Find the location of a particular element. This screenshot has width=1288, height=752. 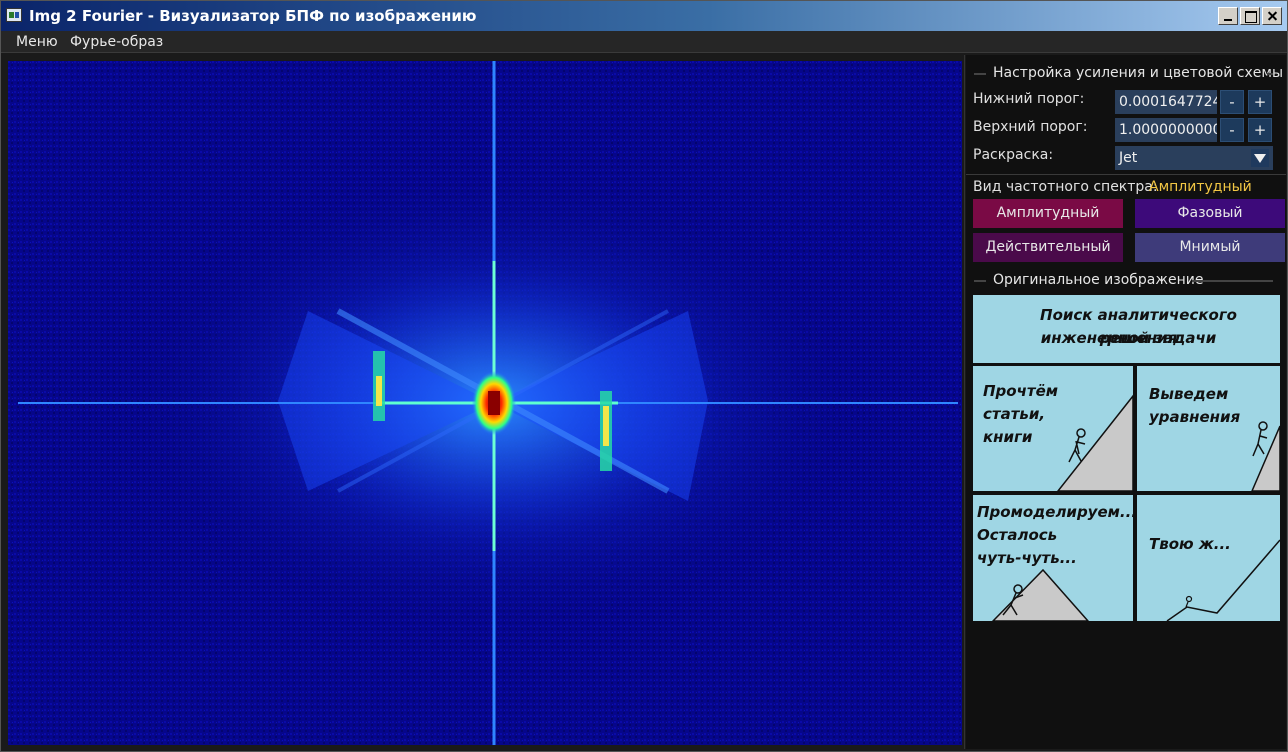

app-icon is located at coordinates (14, 15).